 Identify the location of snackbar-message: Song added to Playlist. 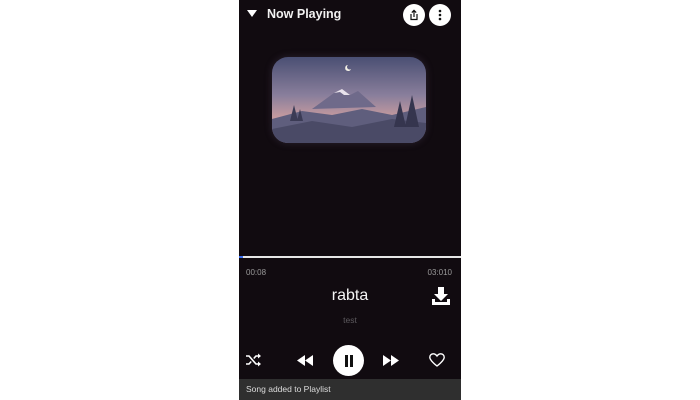
(288, 389).